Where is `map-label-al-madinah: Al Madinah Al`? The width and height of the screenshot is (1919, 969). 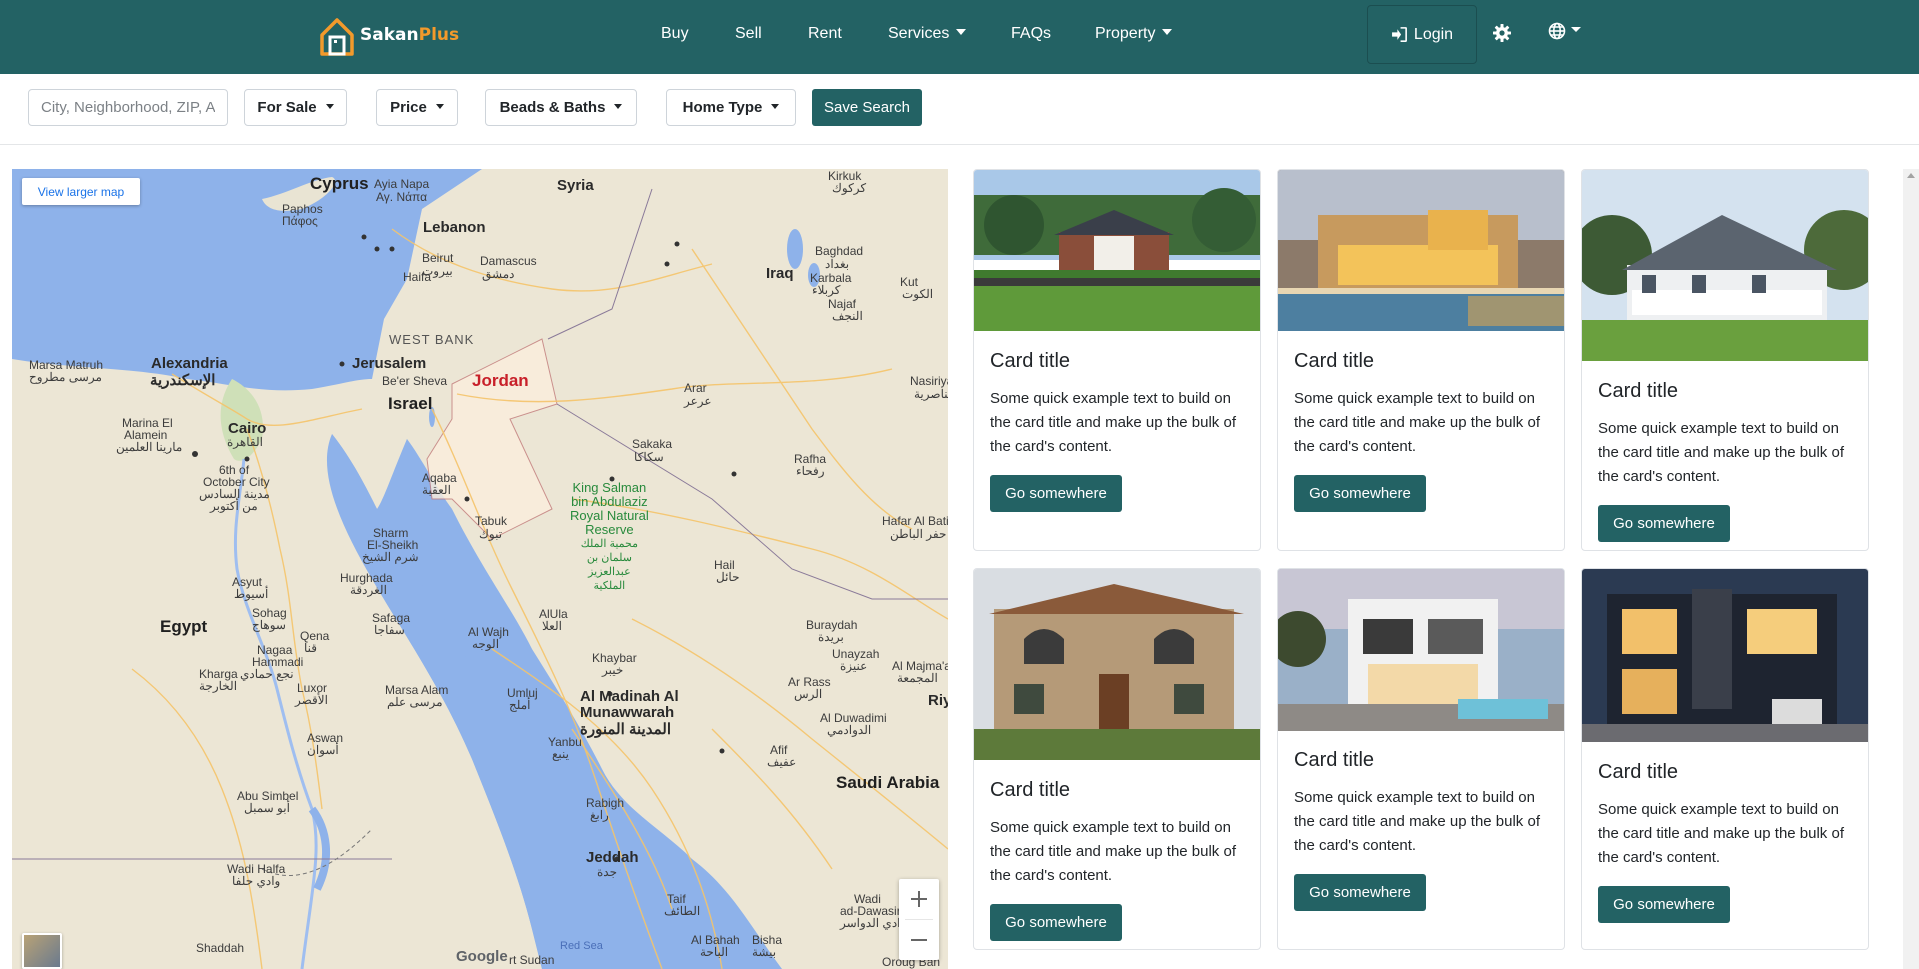 map-label-al-madinah: Al Madinah Al is located at coordinates (629, 696).